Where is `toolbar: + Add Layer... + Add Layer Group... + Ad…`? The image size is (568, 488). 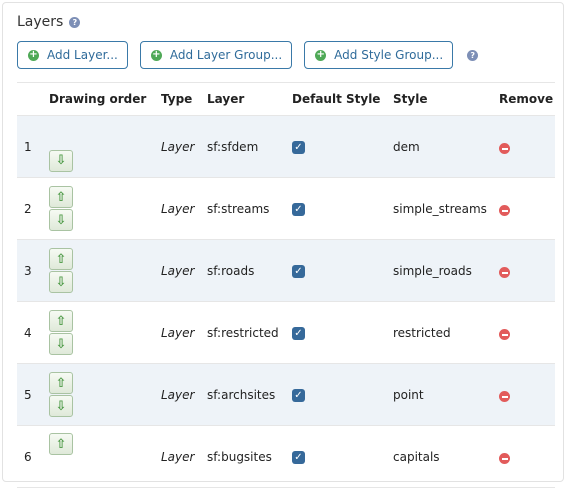
toolbar: + Add Layer... + Add Layer Group... + Ad… is located at coordinates (248, 55).